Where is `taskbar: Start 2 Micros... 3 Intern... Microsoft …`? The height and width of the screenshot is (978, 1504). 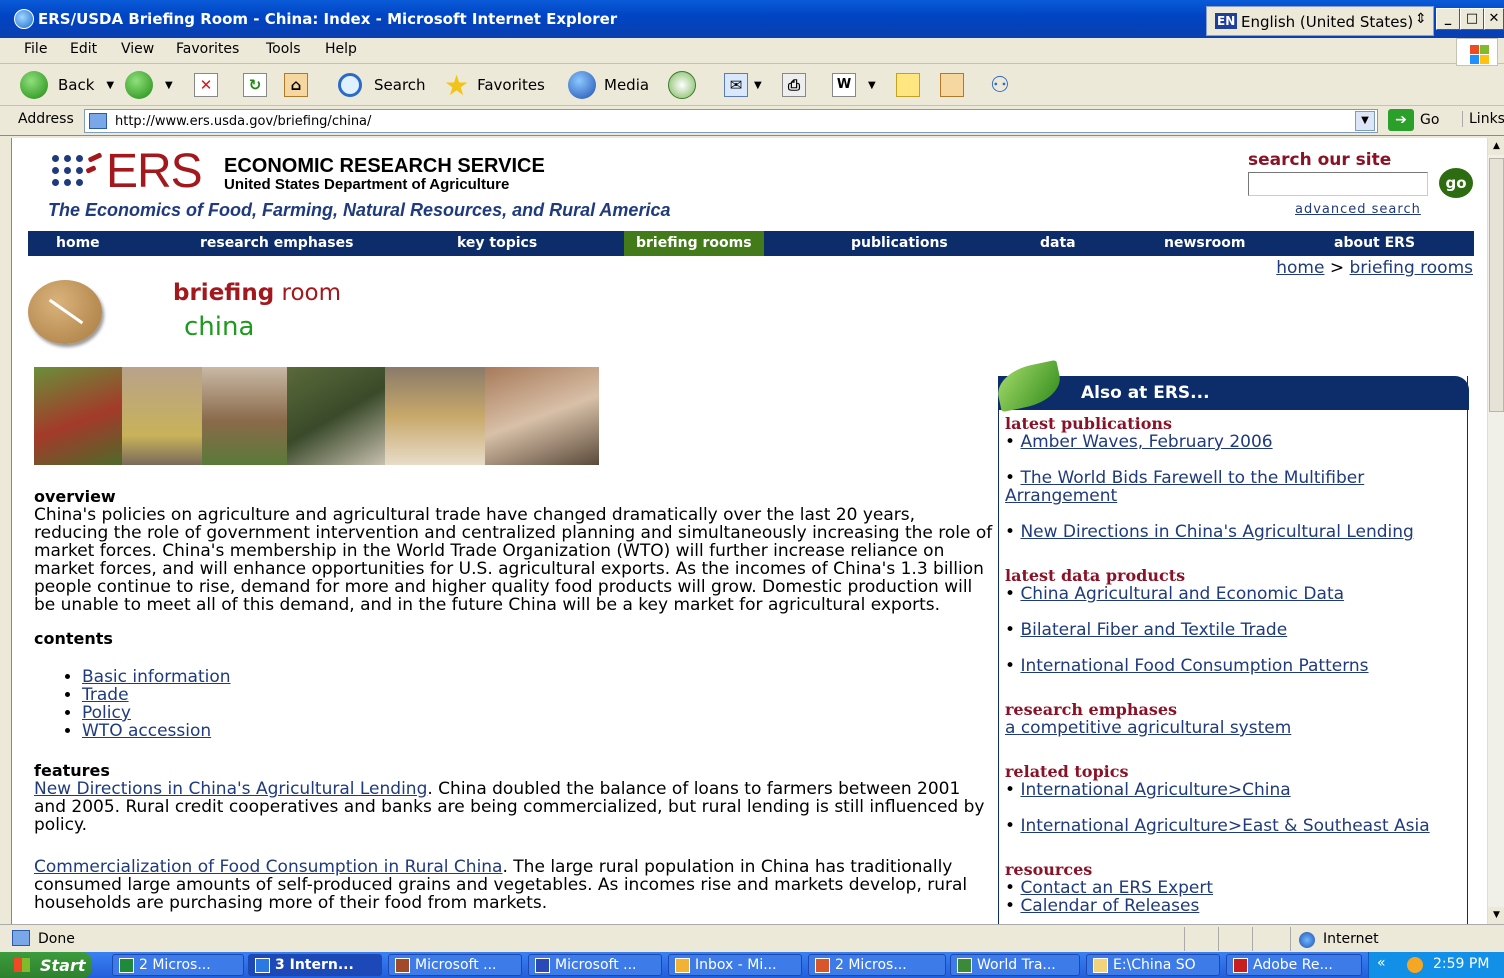 taskbar: Start 2 Micros... 3 Intern... Microsoft … is located at coordinates (752, 965).